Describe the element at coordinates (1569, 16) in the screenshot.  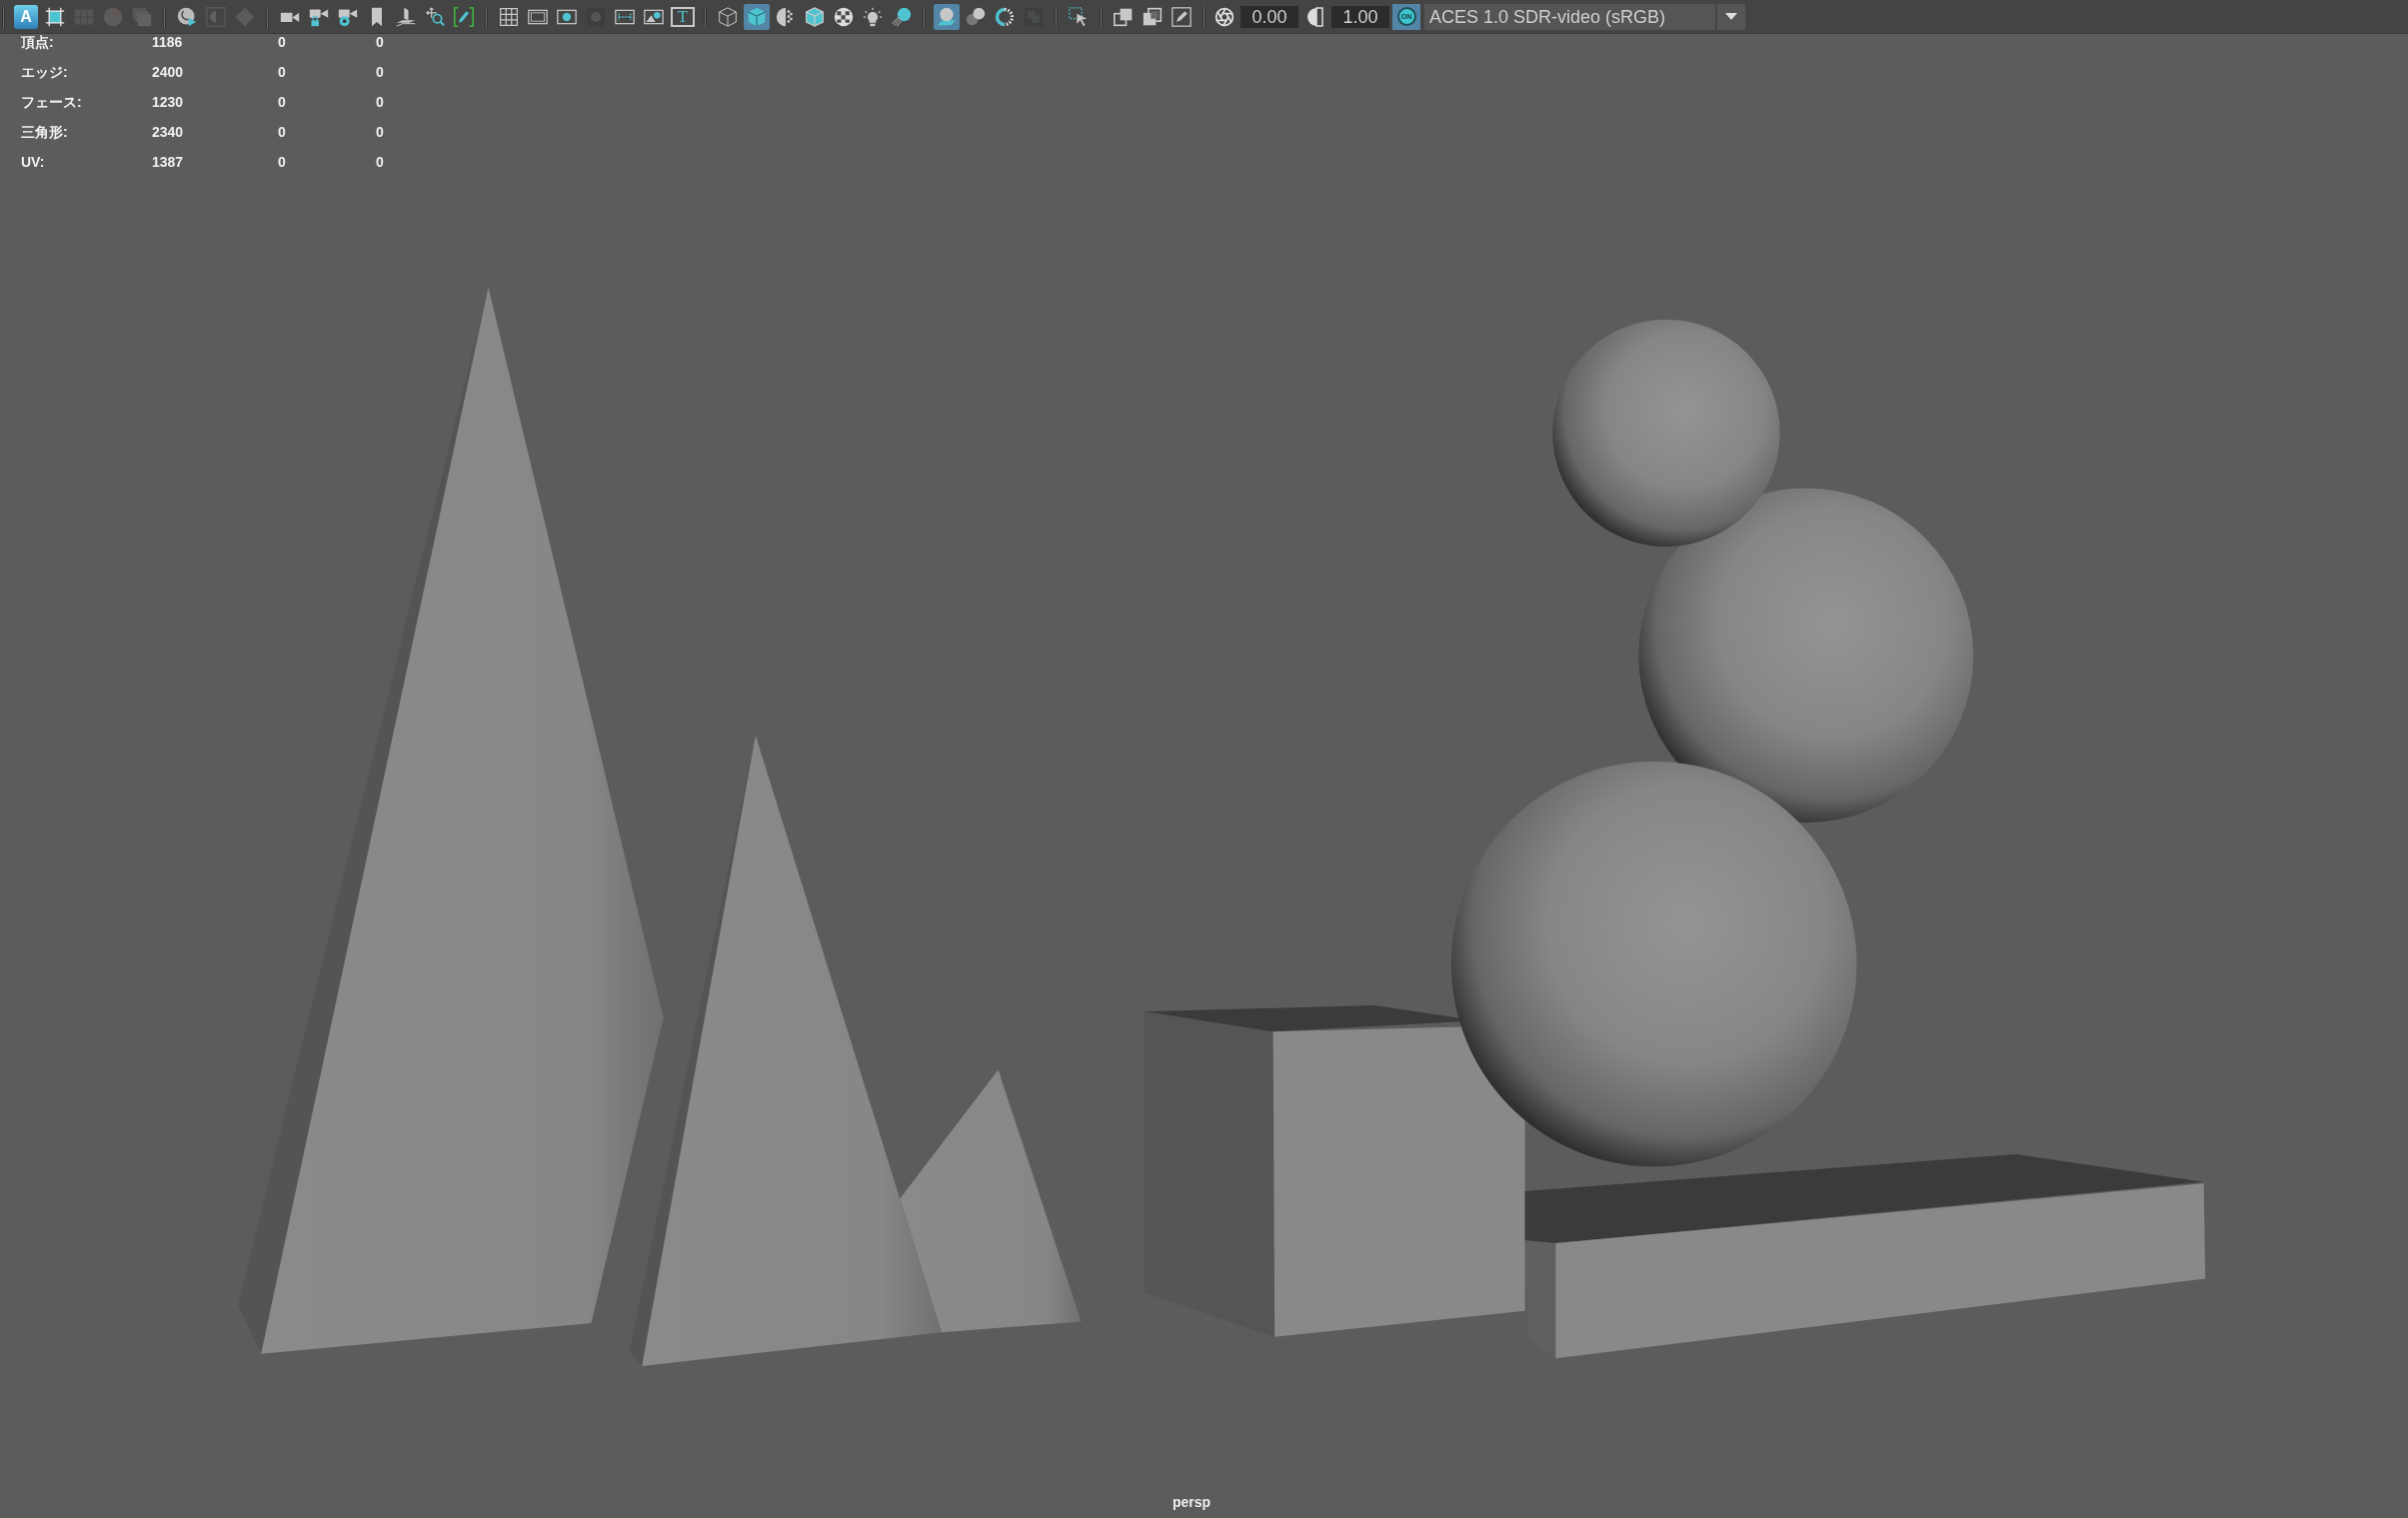
I see `view-transform-dropdown: ACES 1.0 SDR-video (sRGB)` at that location.